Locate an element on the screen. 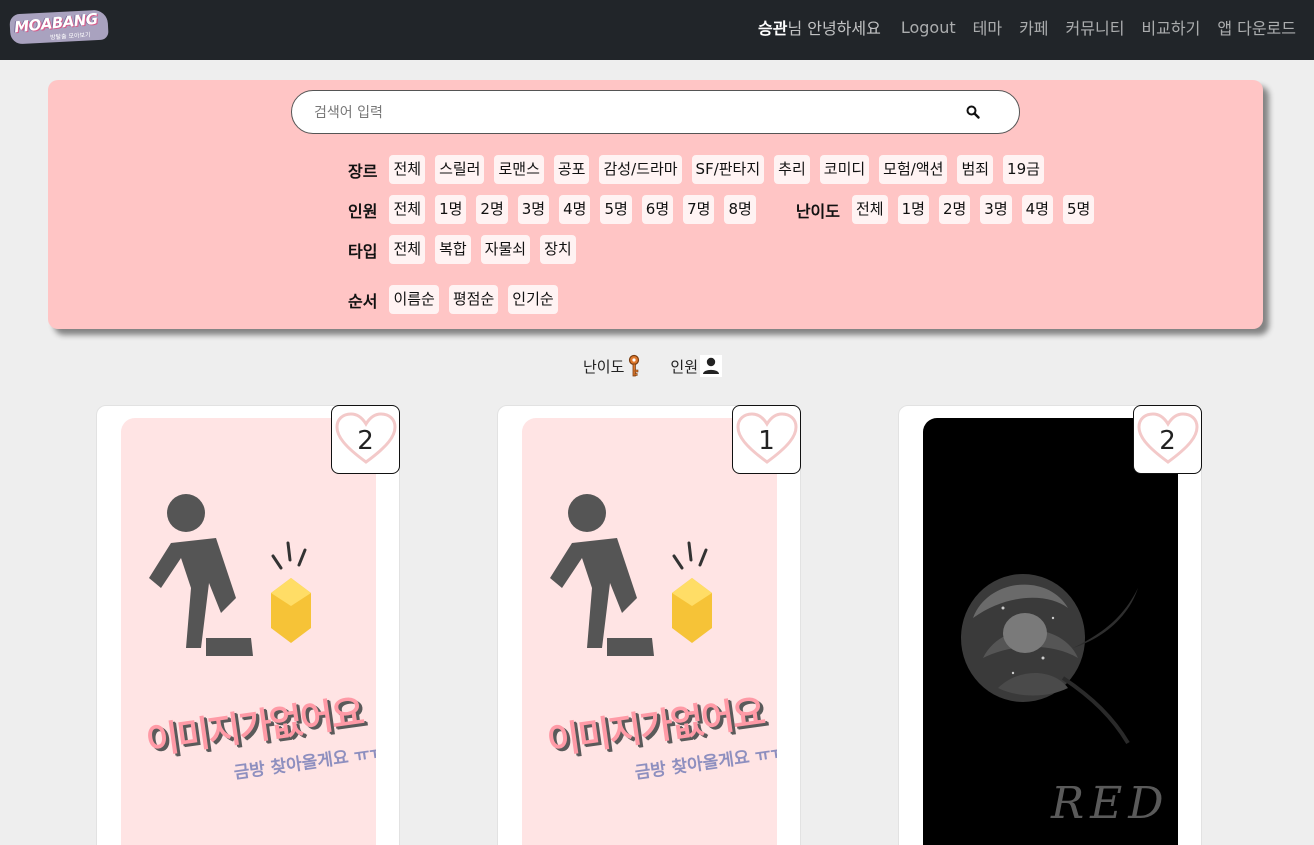 The width and height of the screenshot is (1314, 845). people-option: 1명 is located at coordinates (451, 209).